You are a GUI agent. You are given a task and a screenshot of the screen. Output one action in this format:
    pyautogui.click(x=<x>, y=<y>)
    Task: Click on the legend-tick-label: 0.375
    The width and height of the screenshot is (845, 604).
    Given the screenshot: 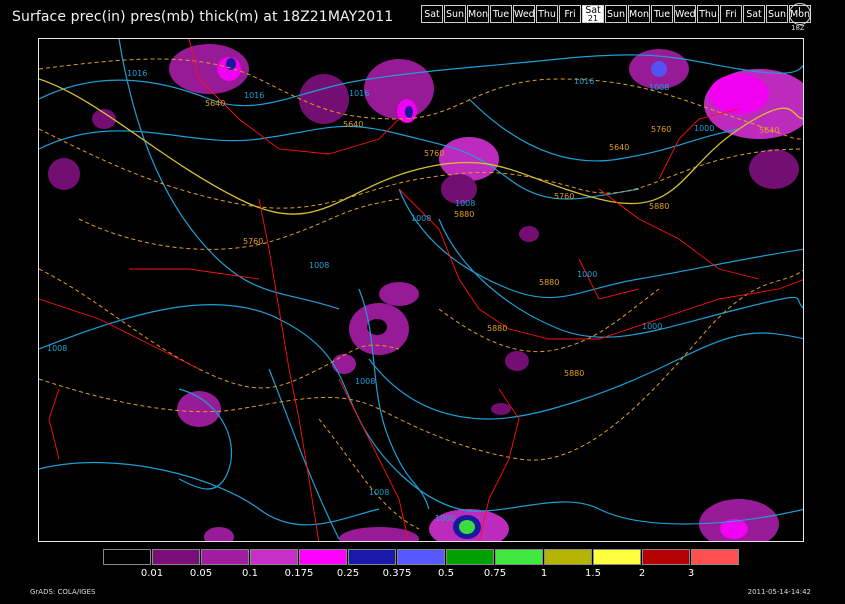 What is the action you would take?
    pyautogui.click(x=397, y=573)
    